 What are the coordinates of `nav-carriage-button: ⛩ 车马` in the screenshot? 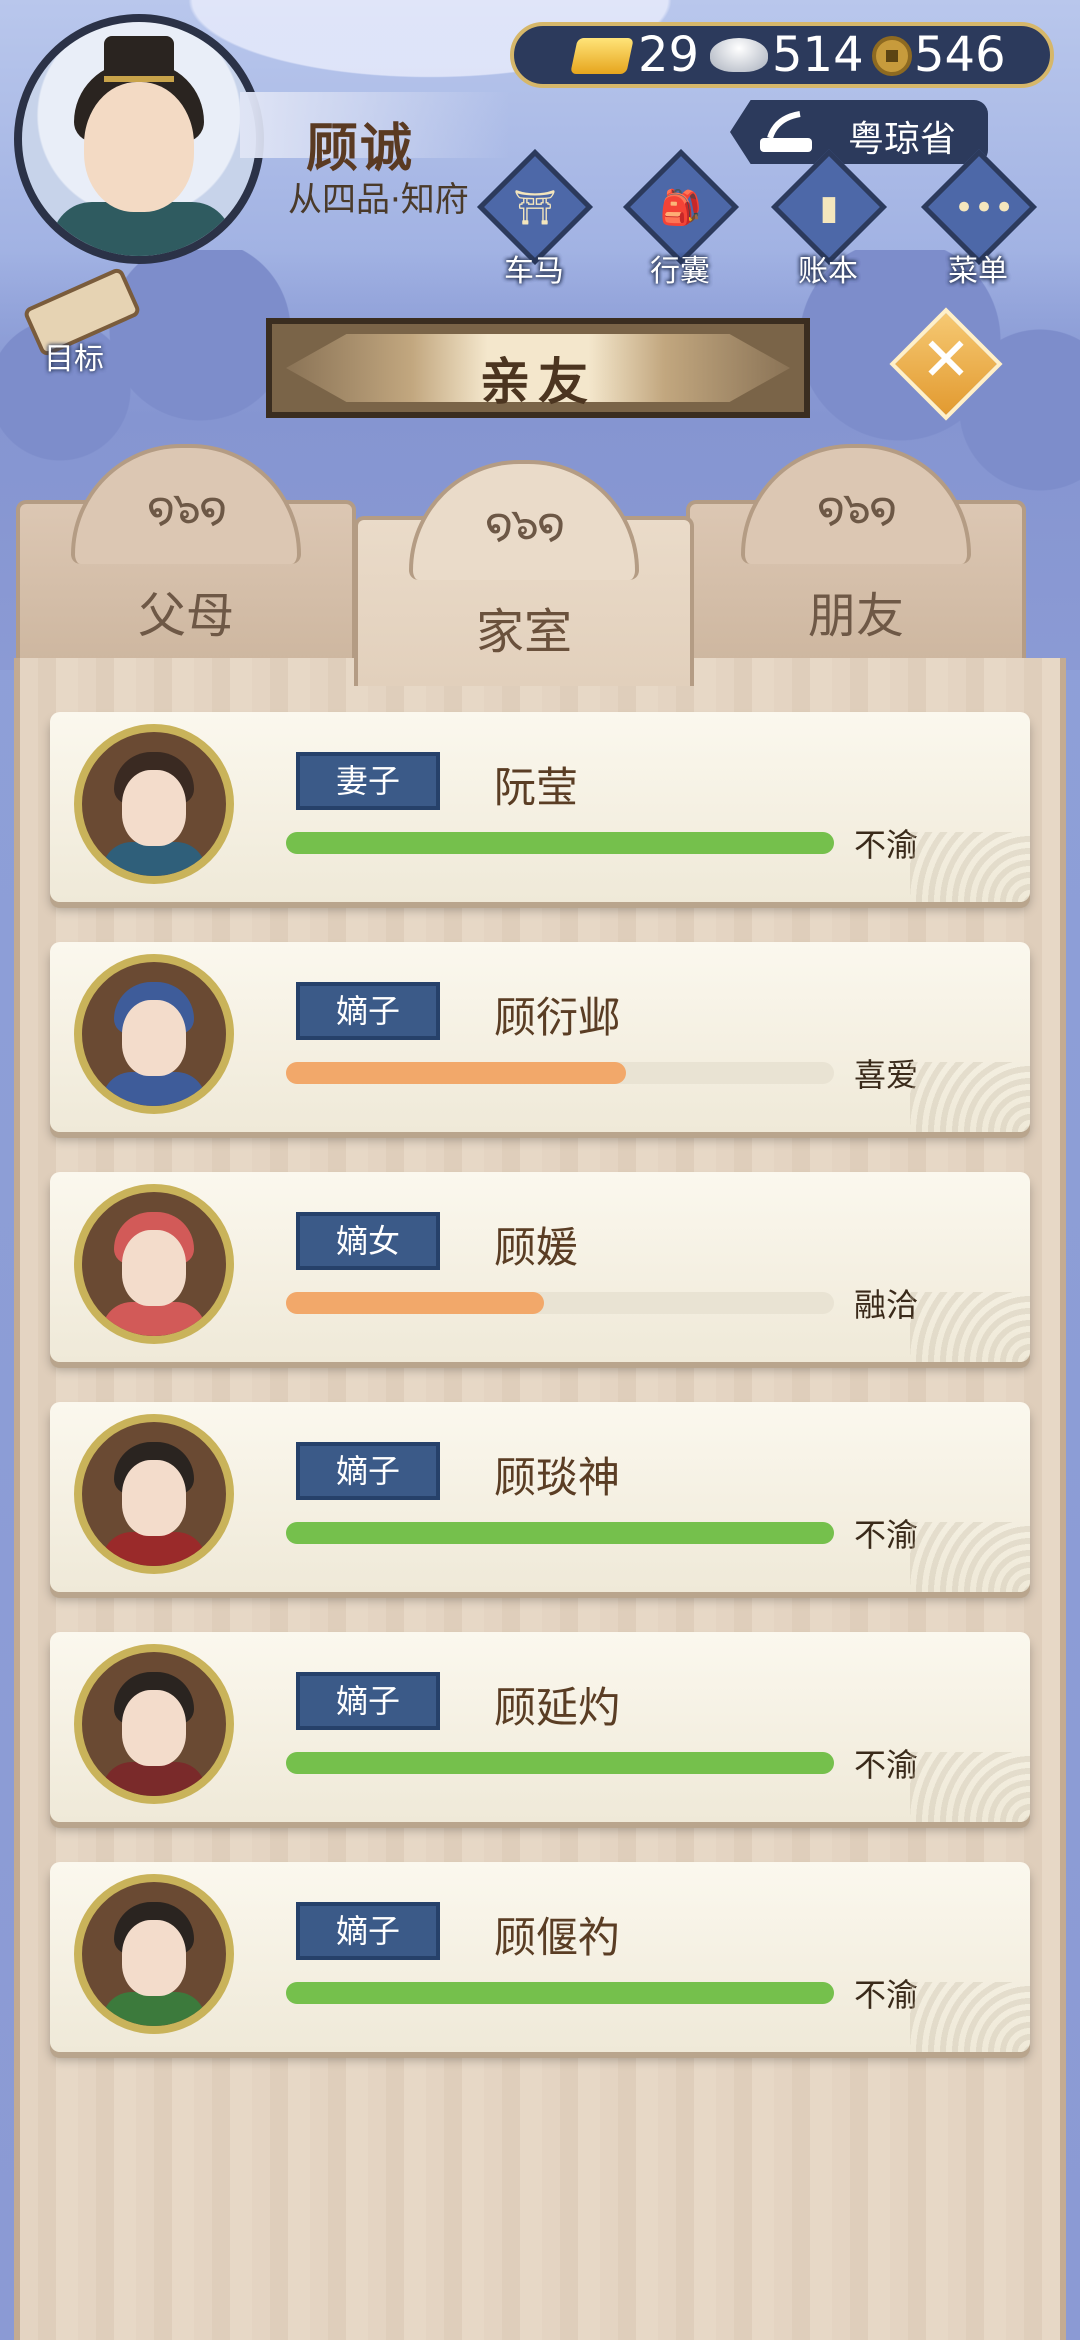 It's located at (534, 219).